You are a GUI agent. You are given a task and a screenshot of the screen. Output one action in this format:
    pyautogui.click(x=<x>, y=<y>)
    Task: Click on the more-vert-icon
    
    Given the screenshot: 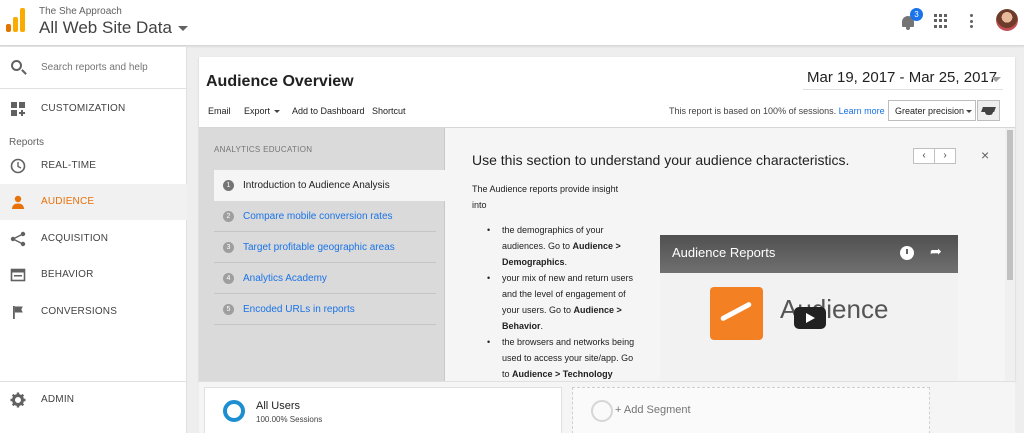 What is the action you would take?
    pyautogui.click(x=972, y=21)
    